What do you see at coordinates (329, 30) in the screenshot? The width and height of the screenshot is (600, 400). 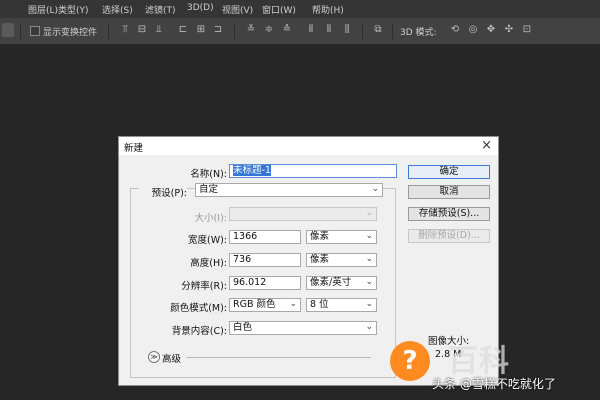 I see `distribute-hcenter-icon: ⦀` at bounding box center [329, 30].